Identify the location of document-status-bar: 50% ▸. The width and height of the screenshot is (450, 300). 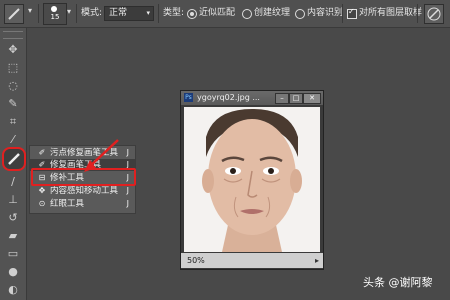
(252, 260).